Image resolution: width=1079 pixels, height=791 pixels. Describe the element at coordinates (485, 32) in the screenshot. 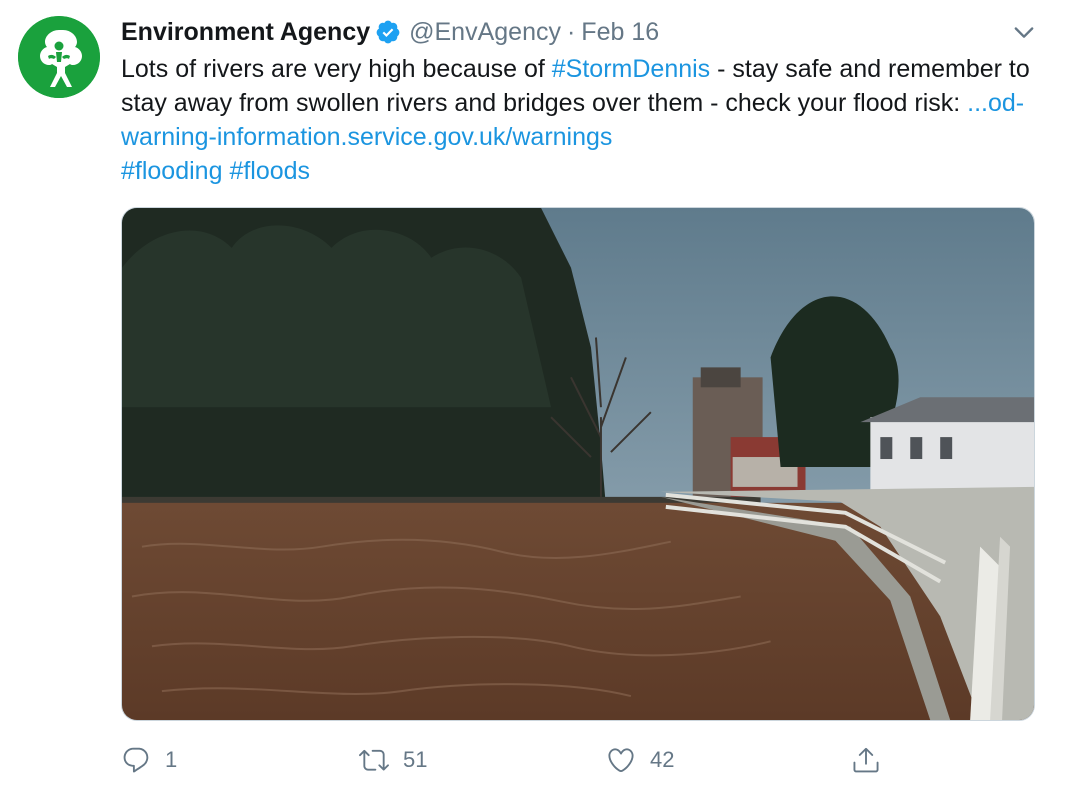

I see `author-handle: @EnvAgency` at that location.